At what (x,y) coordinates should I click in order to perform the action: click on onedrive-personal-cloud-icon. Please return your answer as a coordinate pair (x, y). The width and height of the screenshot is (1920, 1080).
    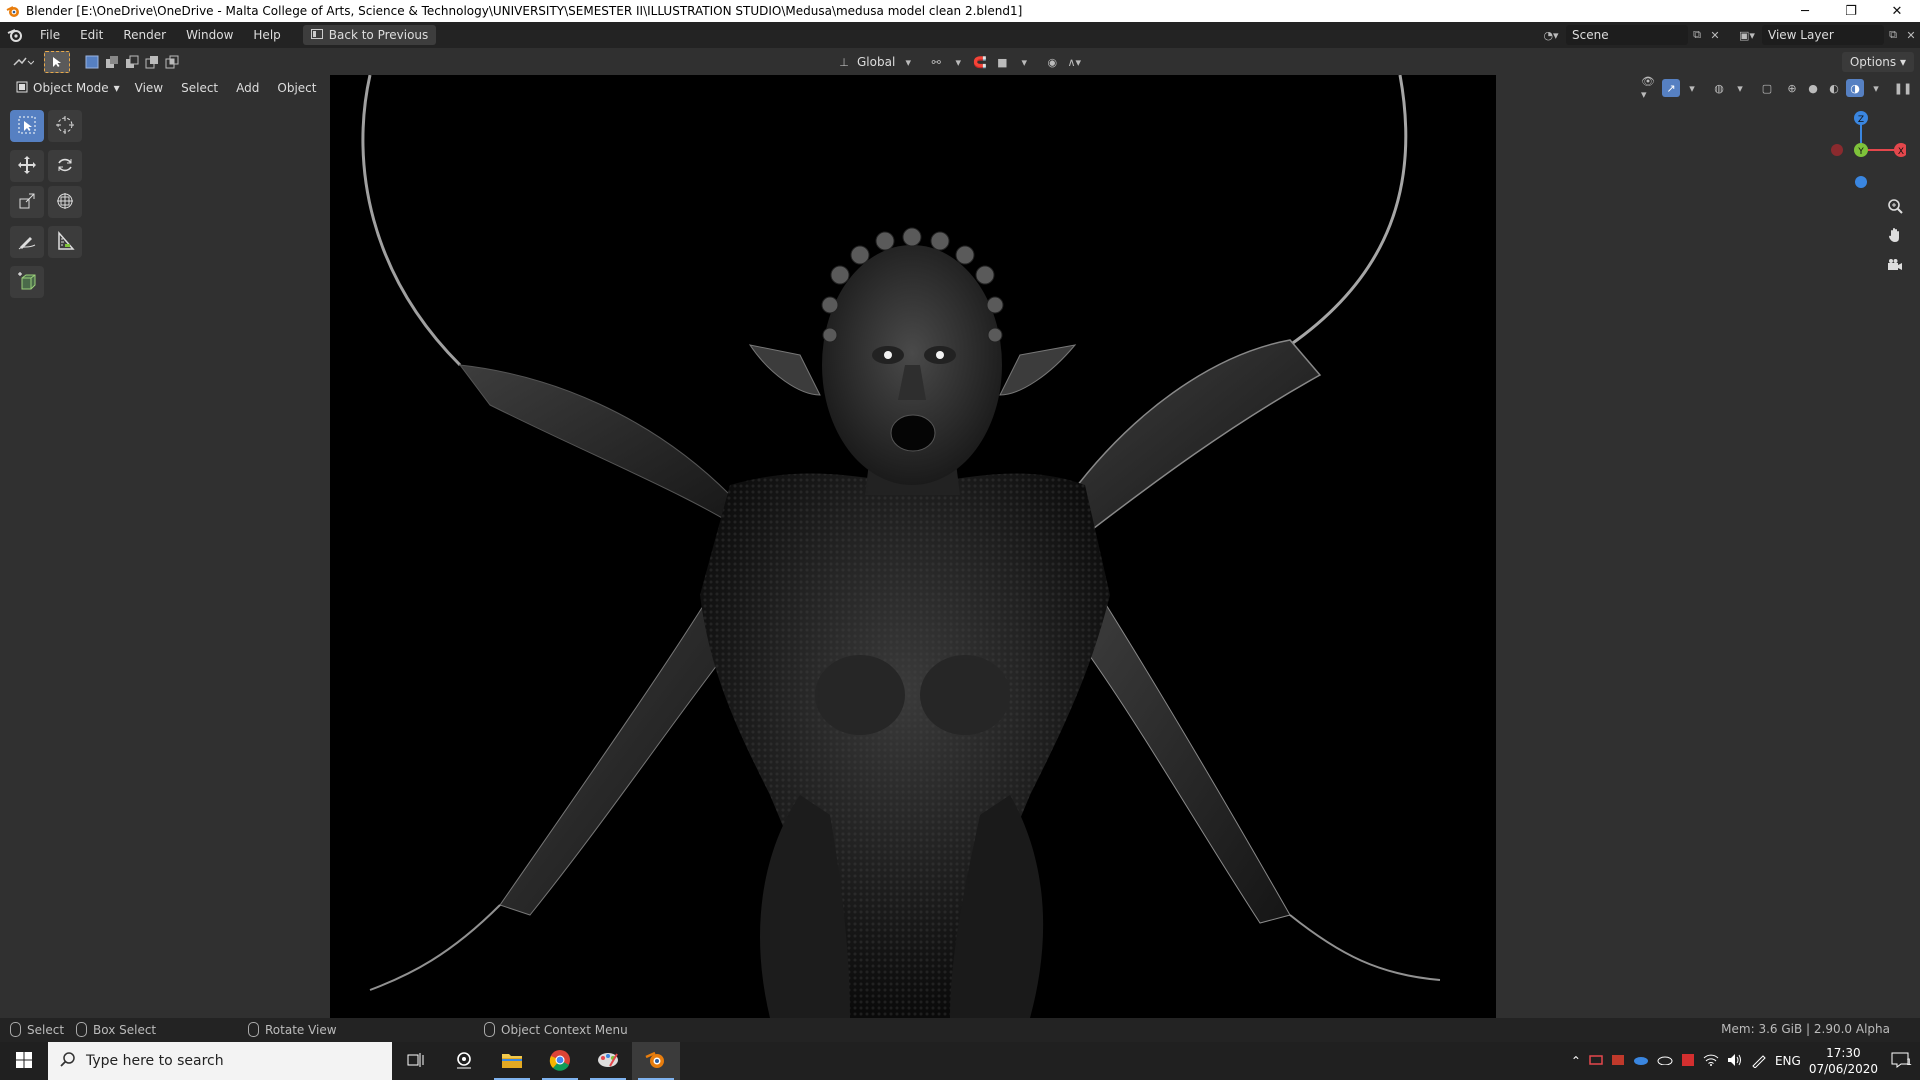
    Looking at the image, I should click on (1665, 1061).